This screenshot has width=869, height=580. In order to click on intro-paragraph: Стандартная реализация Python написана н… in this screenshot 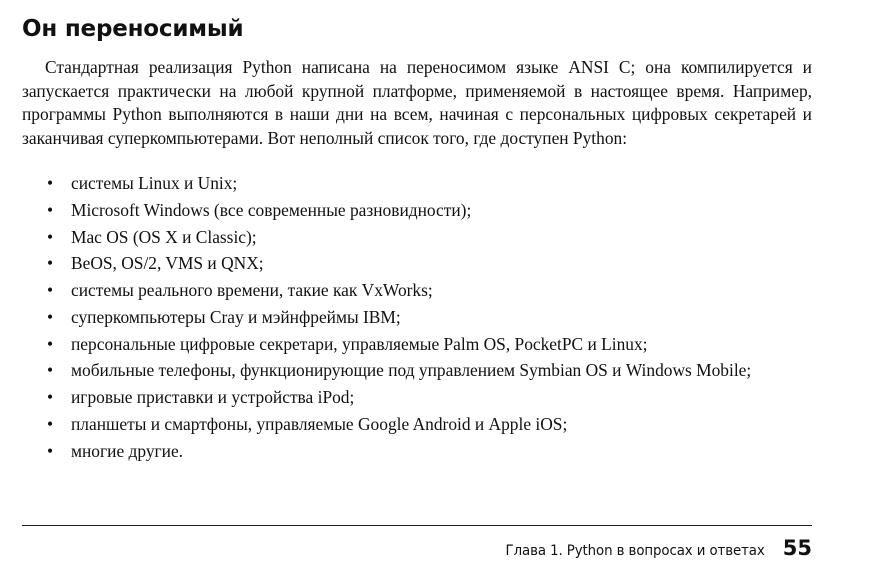, I will do `click(417, 102)`.